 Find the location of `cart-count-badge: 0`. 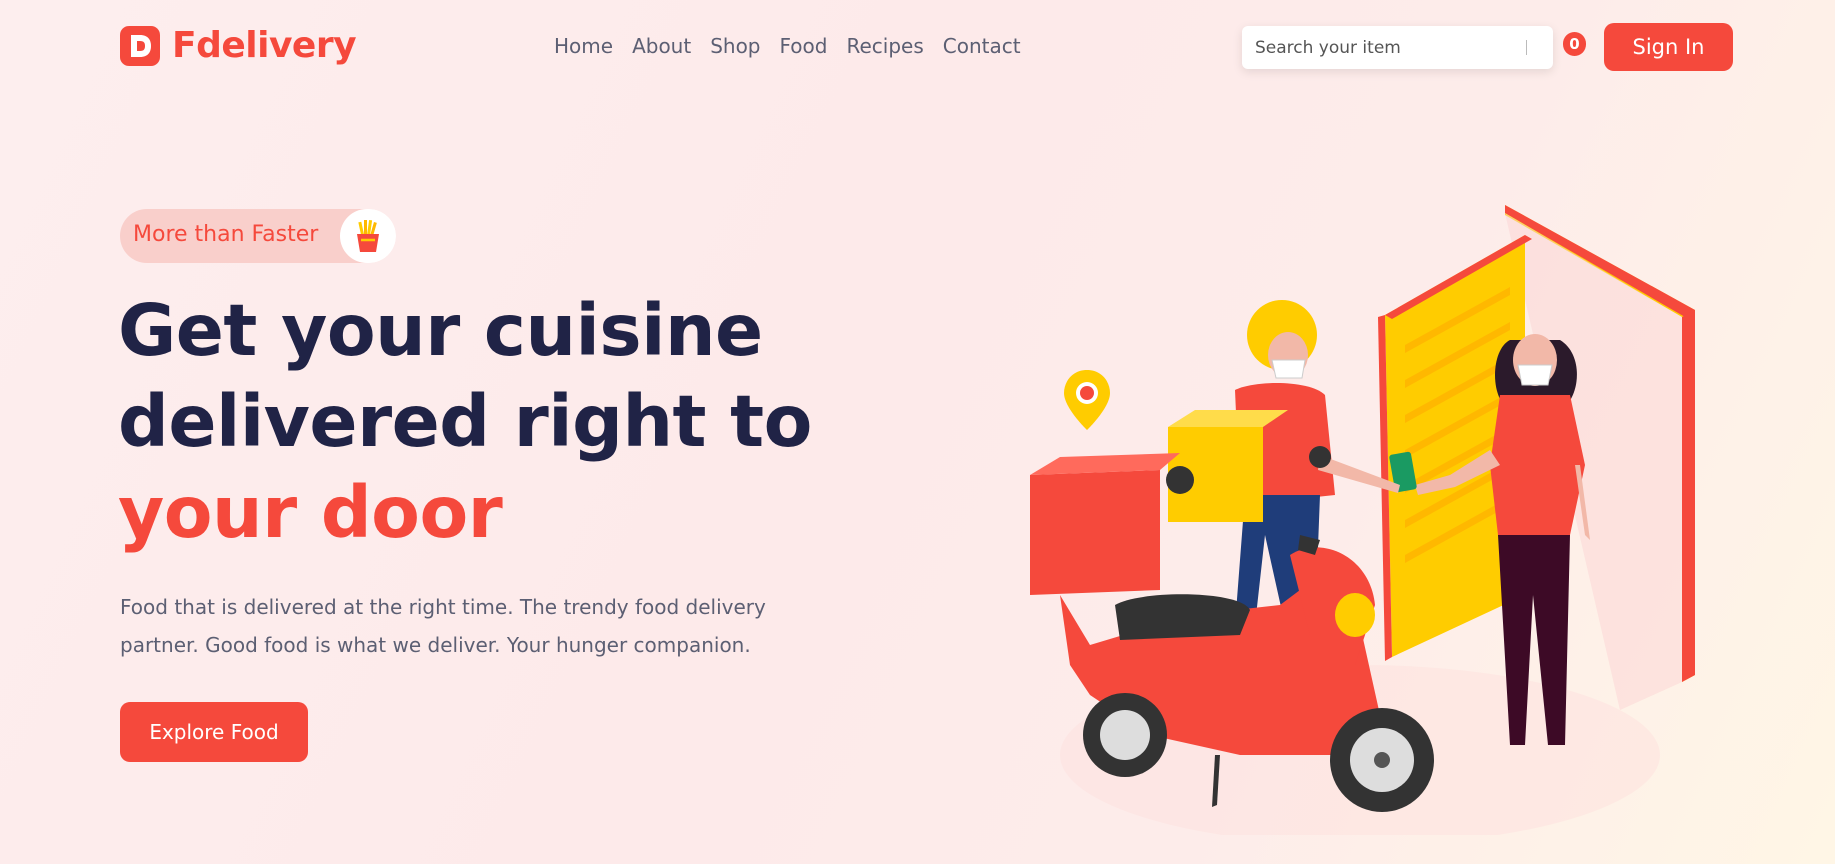

cart-count-badge: 0 is located at coordinates (1574, 44).